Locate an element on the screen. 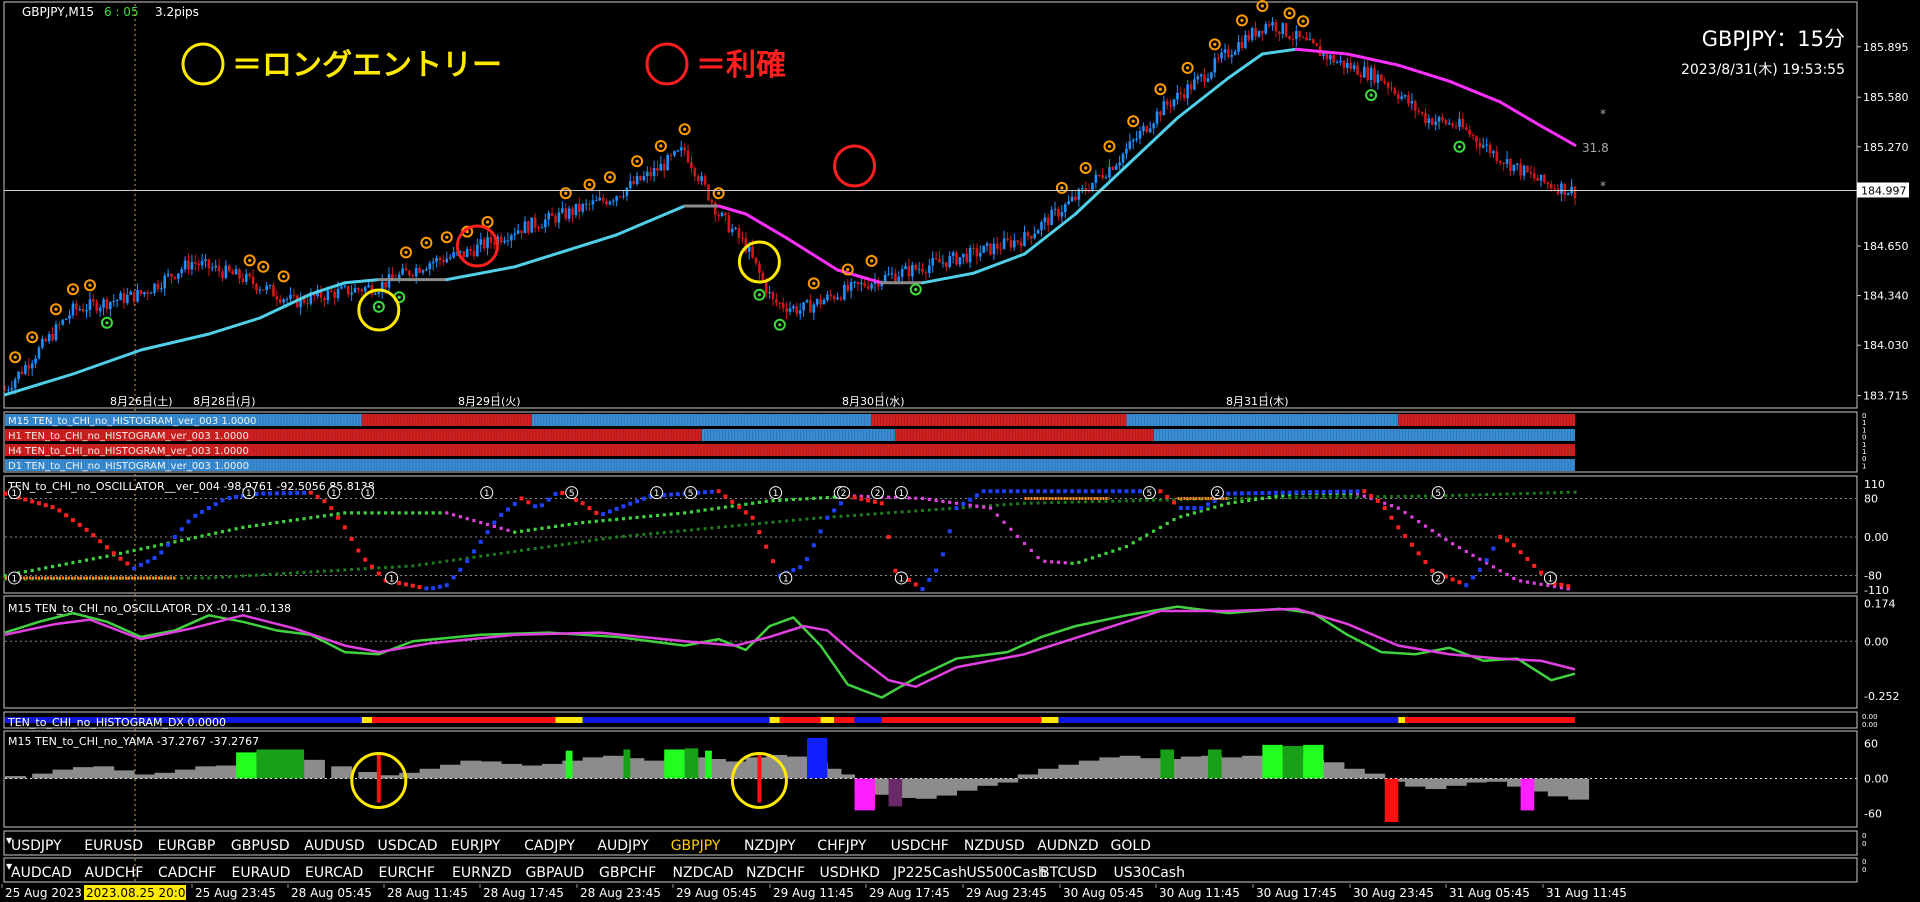 The height and width of the screenshot is (902, 1920). symbol-nzdcad: NZDCAD is located at coordinates (703, 873).